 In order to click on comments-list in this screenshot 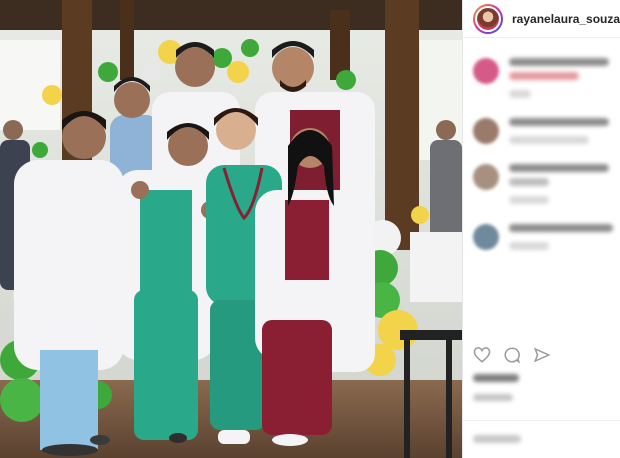, I will do `click(541, 147)`.